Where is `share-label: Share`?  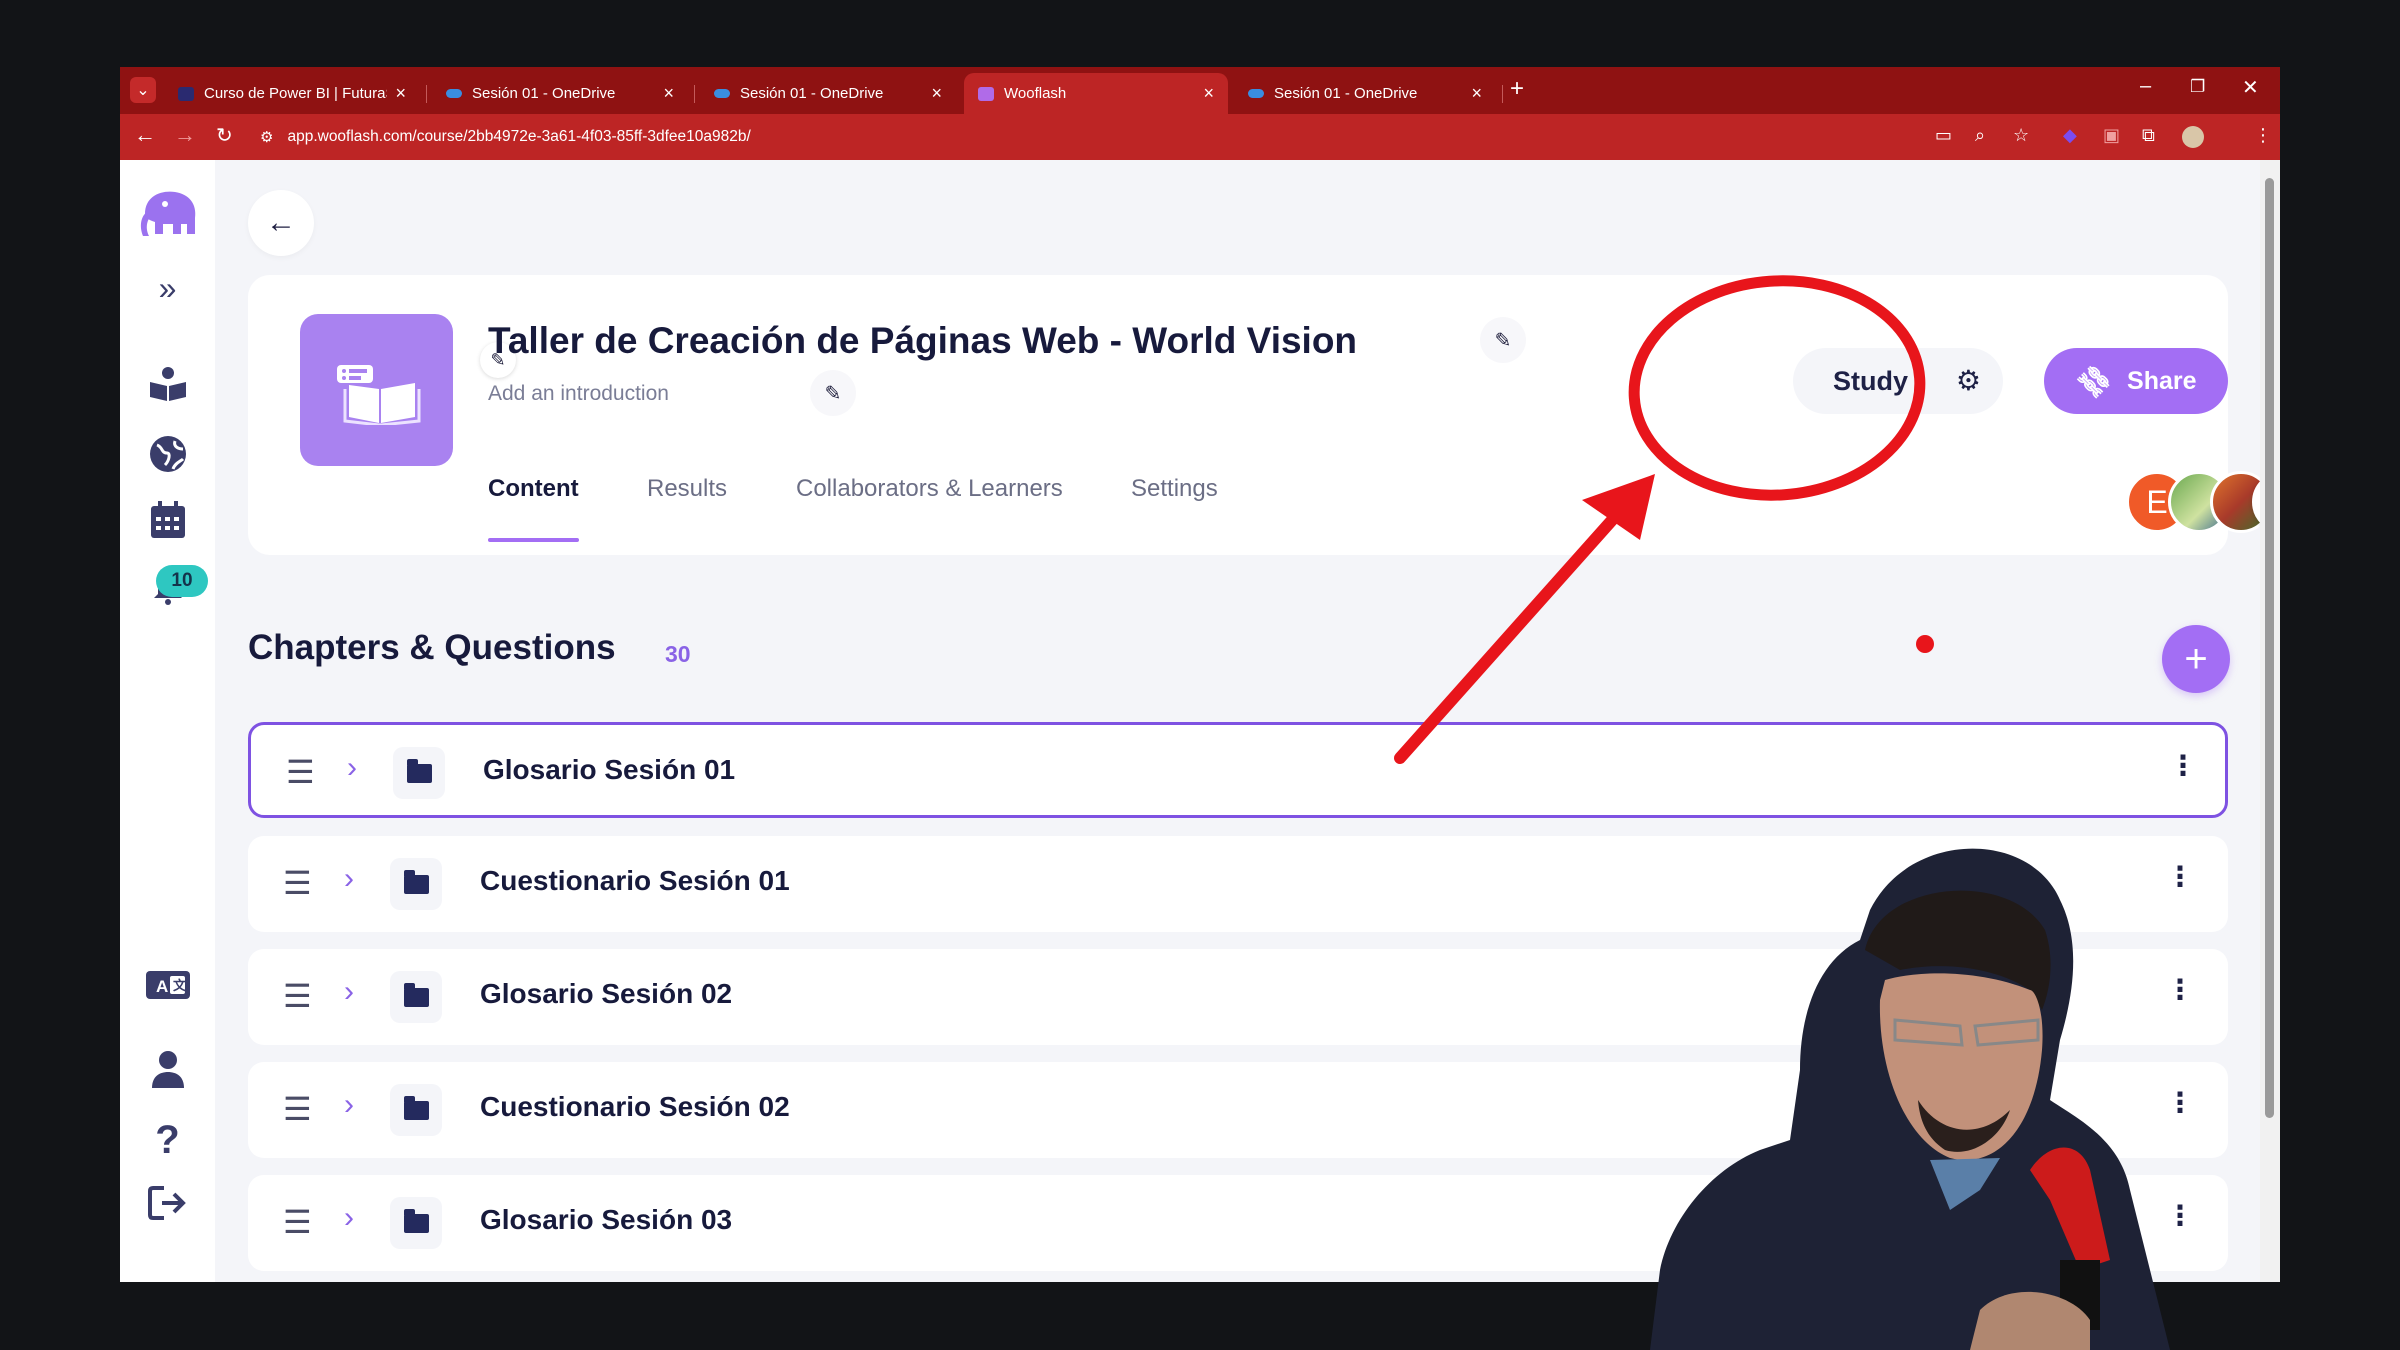 share-label: Share is located at coordinates (2162, 380).